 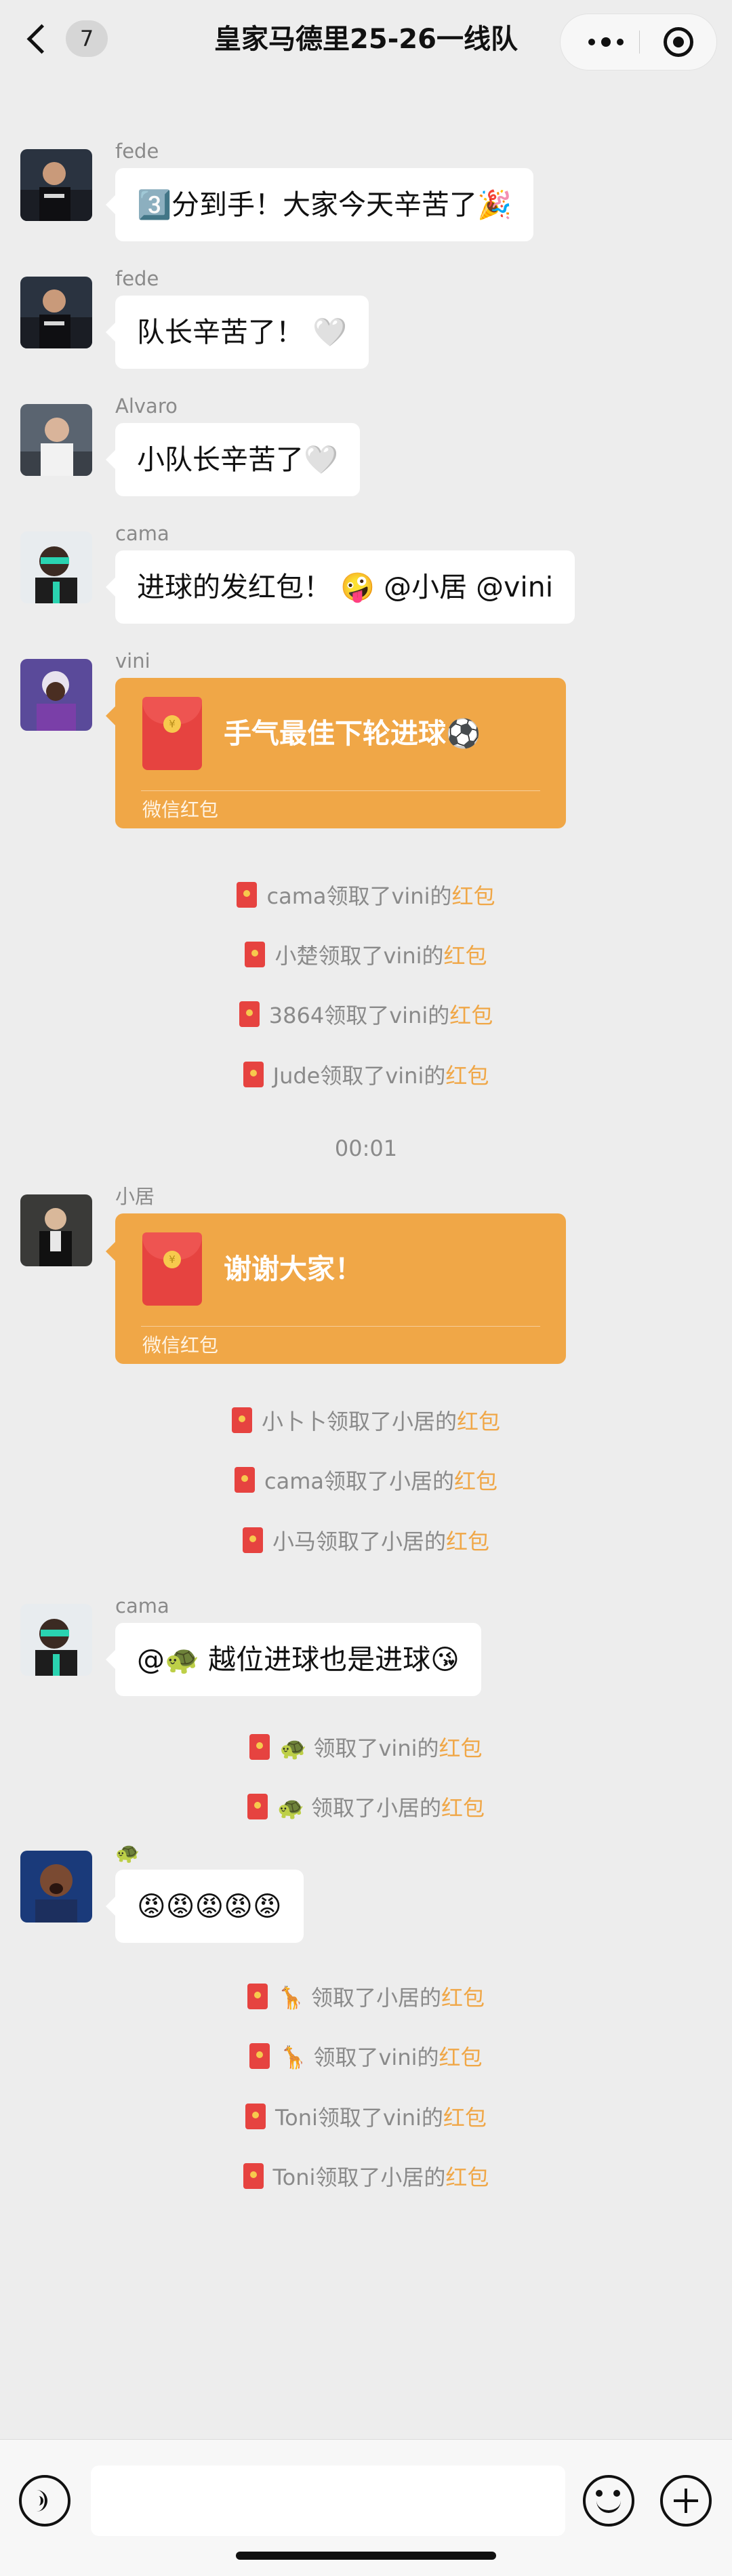 I want to click on chat-title: 皇家马德里25-26一线队, so click(x=366, y=39).